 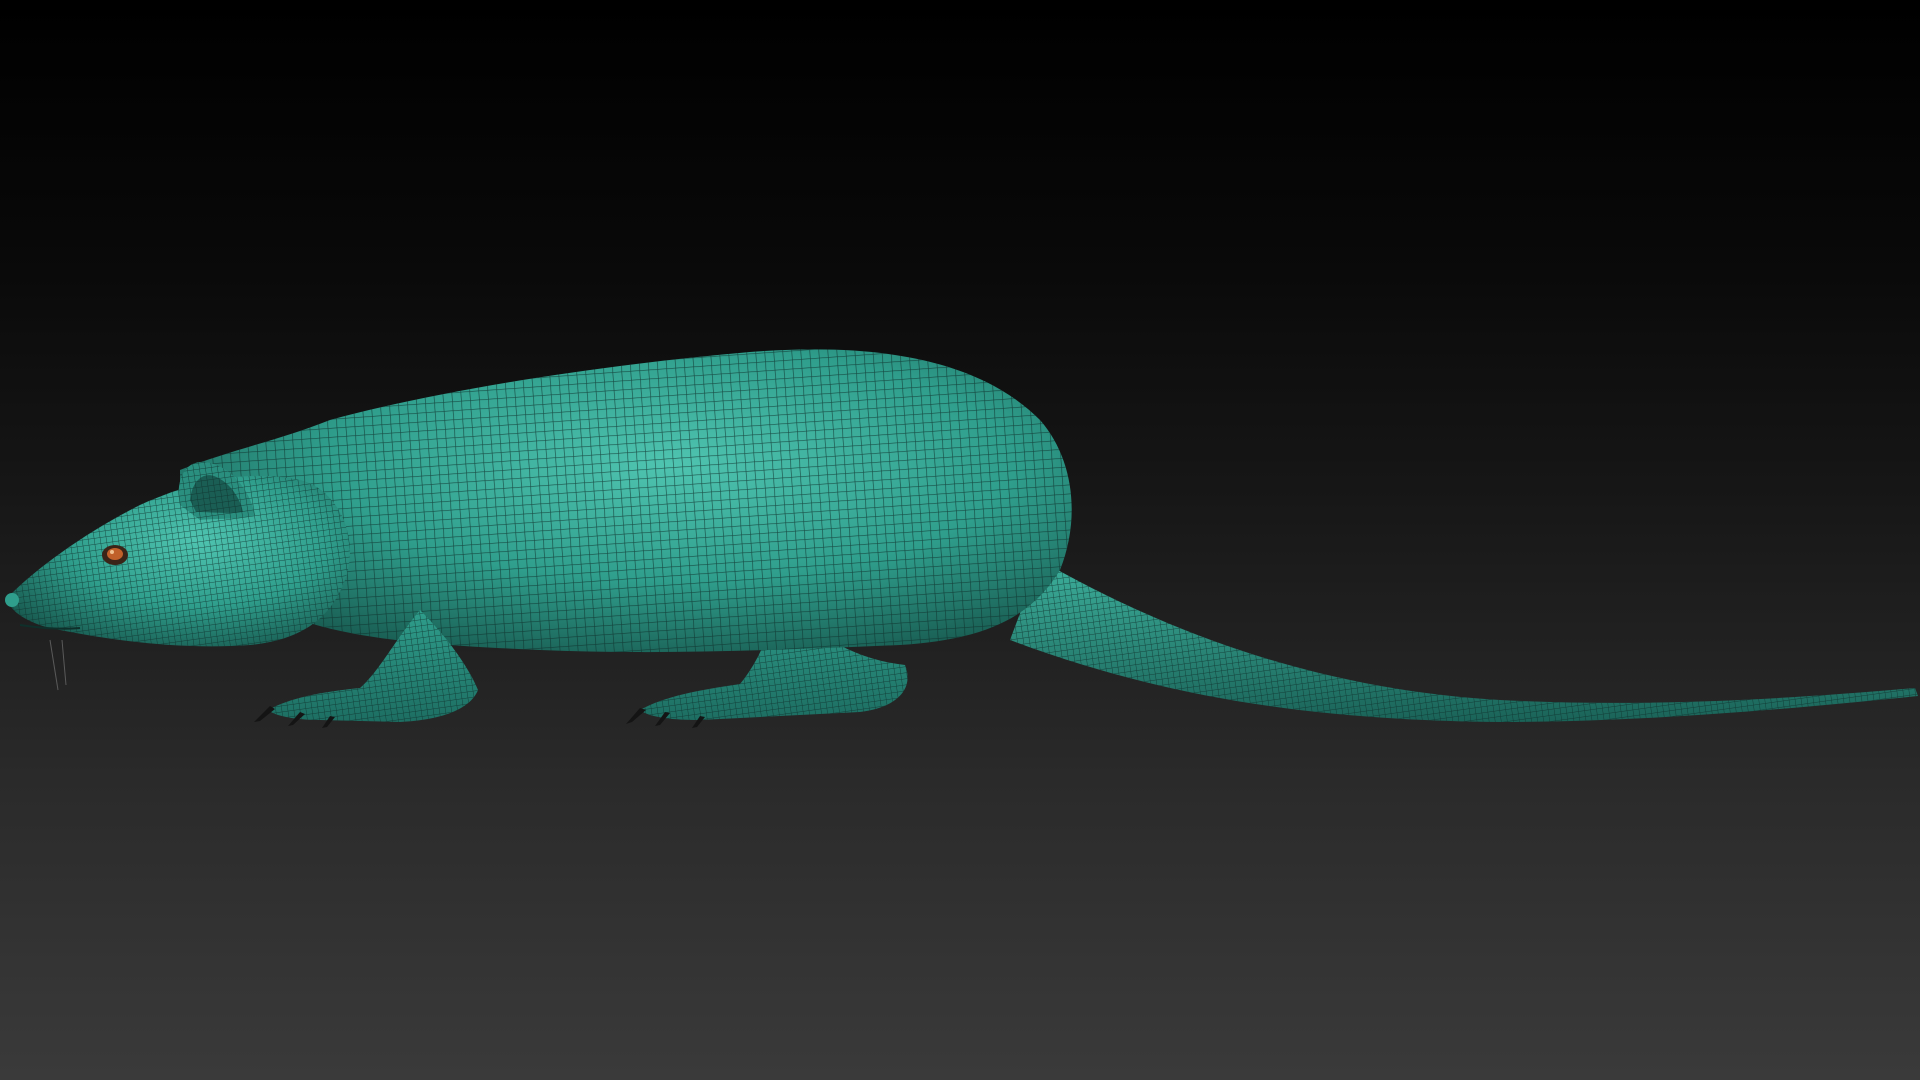 I want to click on rat-eye, so click(x=115, y=555).